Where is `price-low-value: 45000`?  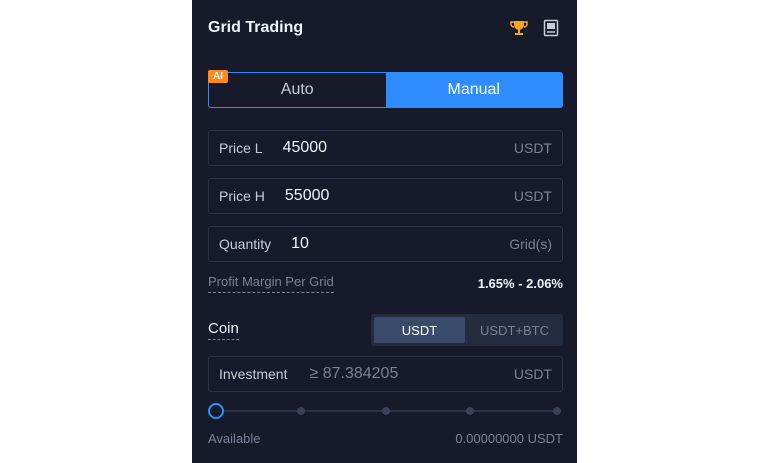
price-low-value: 45000 is located at coordinates (398, 148).